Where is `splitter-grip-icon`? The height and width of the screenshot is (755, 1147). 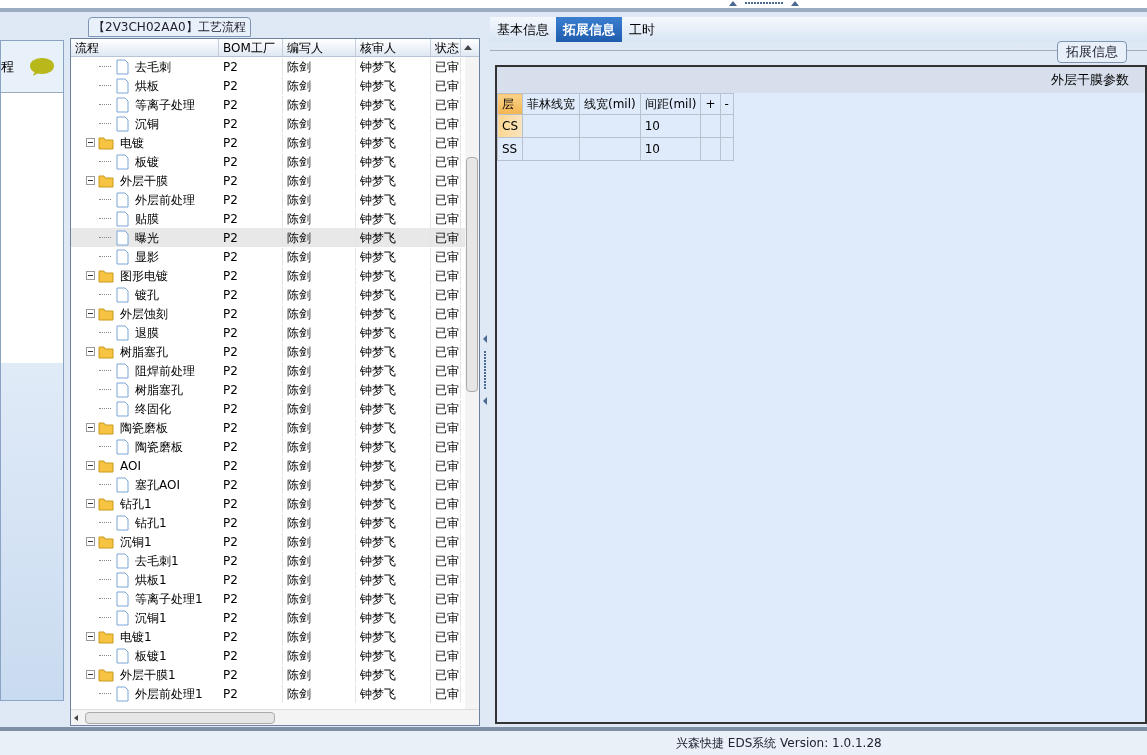 splitter-grip-icon is located at coordinates (485, 369).